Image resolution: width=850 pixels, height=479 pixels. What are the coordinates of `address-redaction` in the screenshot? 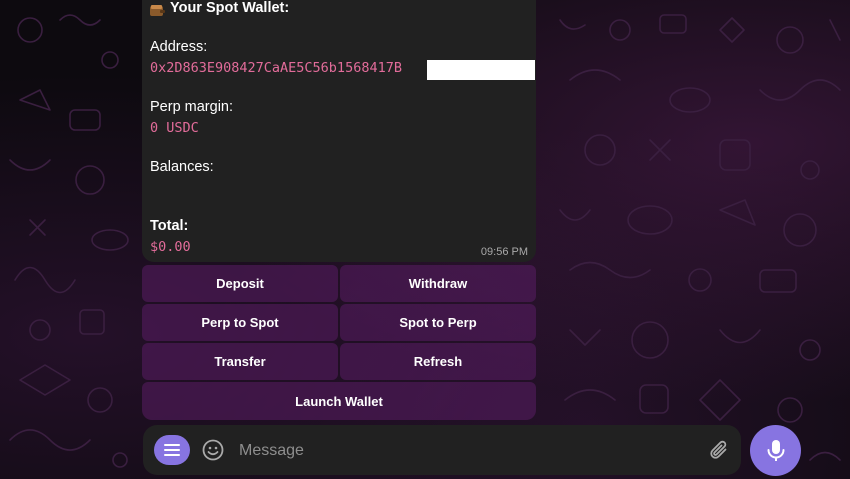 It's located at (481, 70).